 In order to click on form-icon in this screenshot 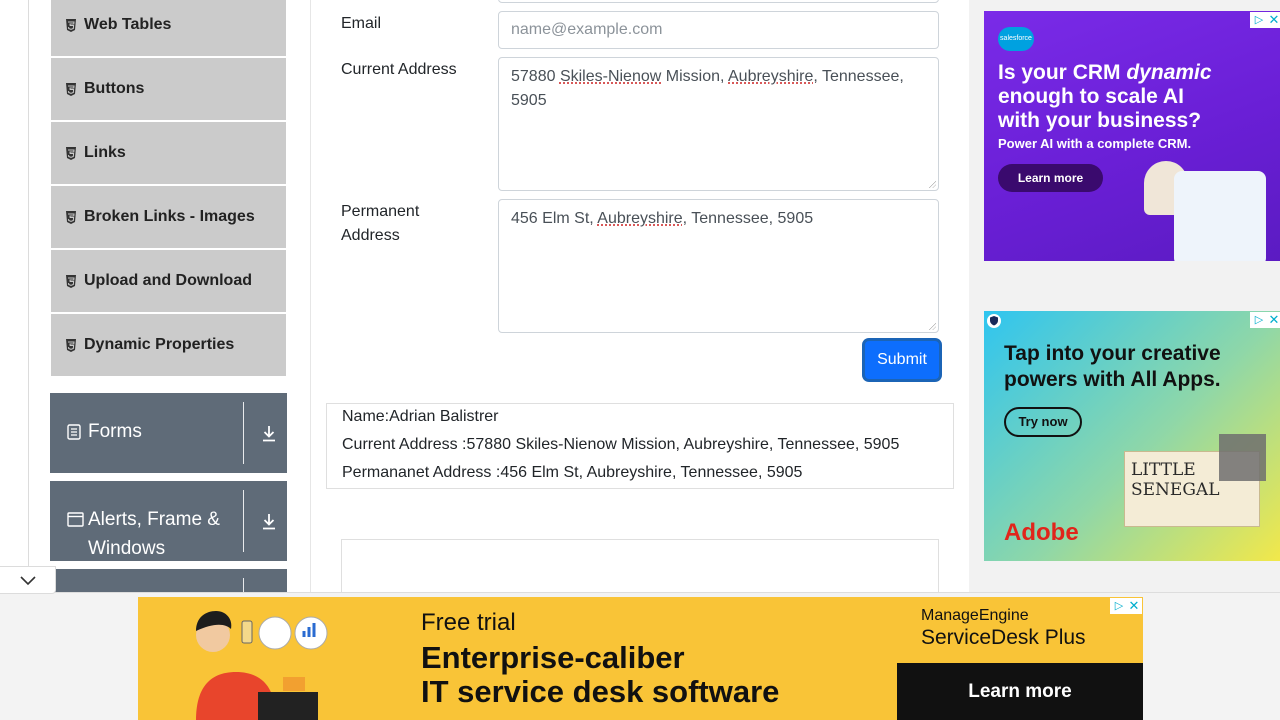, I will do `click(74, 432)`.